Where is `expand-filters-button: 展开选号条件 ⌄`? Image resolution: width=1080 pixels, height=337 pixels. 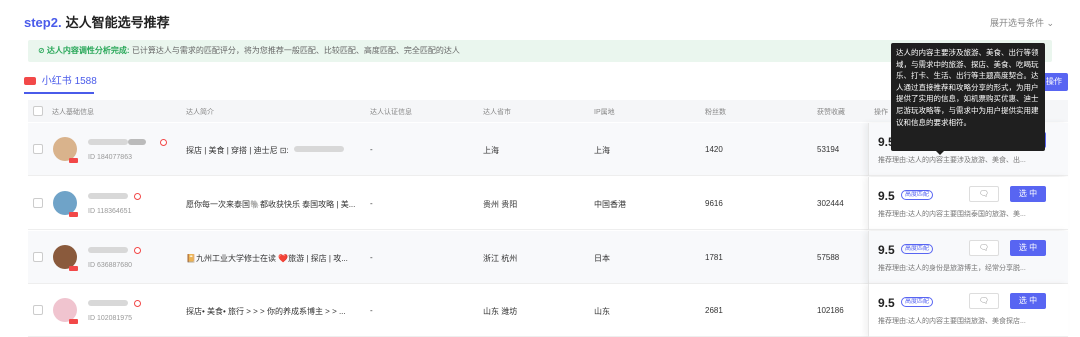
expand-filters-button: 展开选号条件 ⌄ is located at coordinates (1022, 22).